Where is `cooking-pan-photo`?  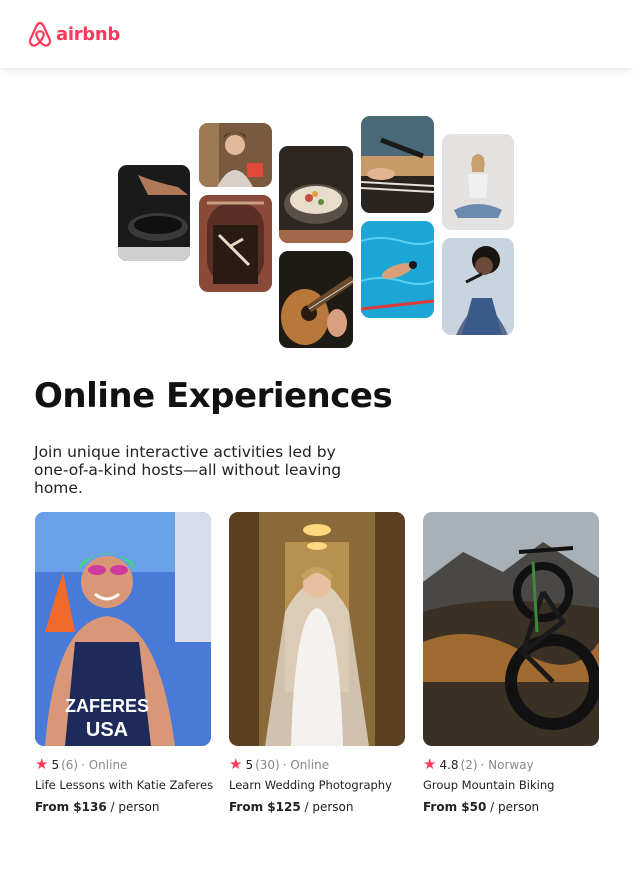
cooking-pan-photo is located at coordinates (154, 213).